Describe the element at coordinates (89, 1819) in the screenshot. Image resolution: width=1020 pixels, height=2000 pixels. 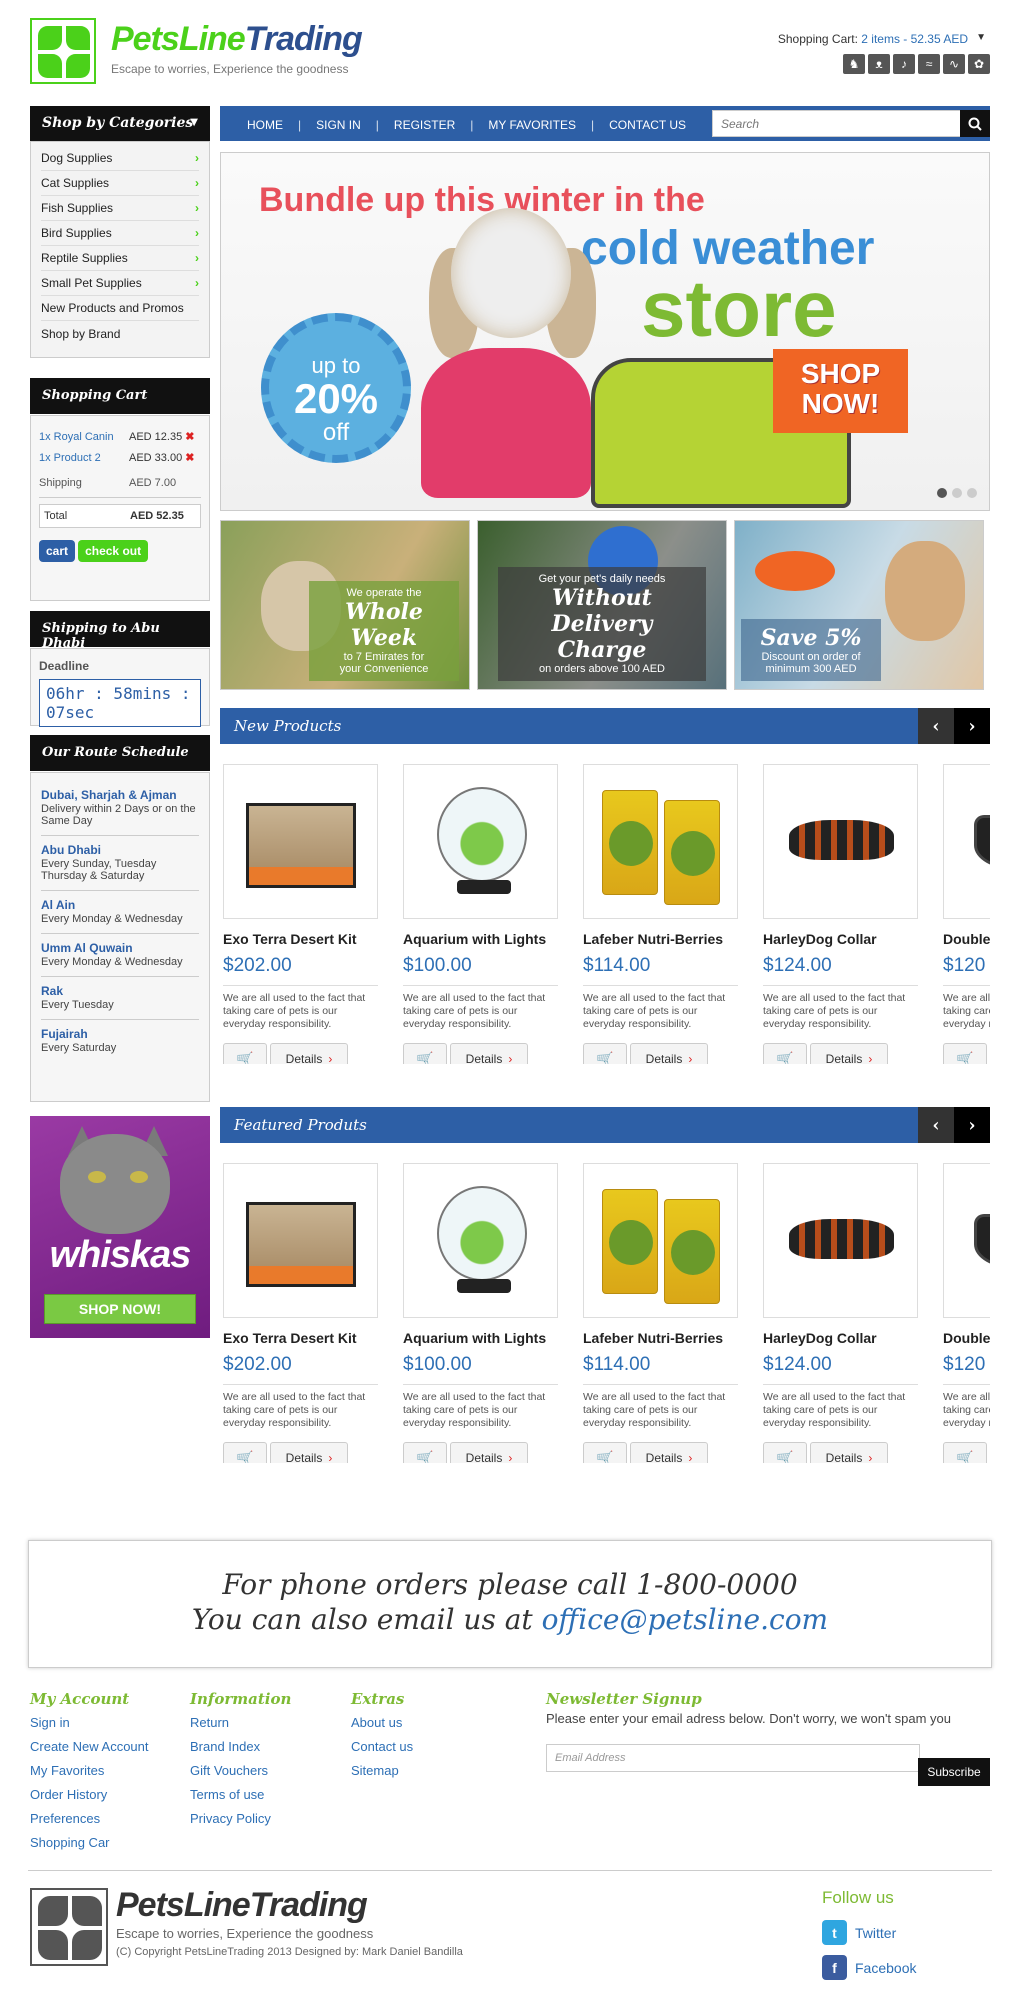
I see `footer-link: Preferences` at that location.